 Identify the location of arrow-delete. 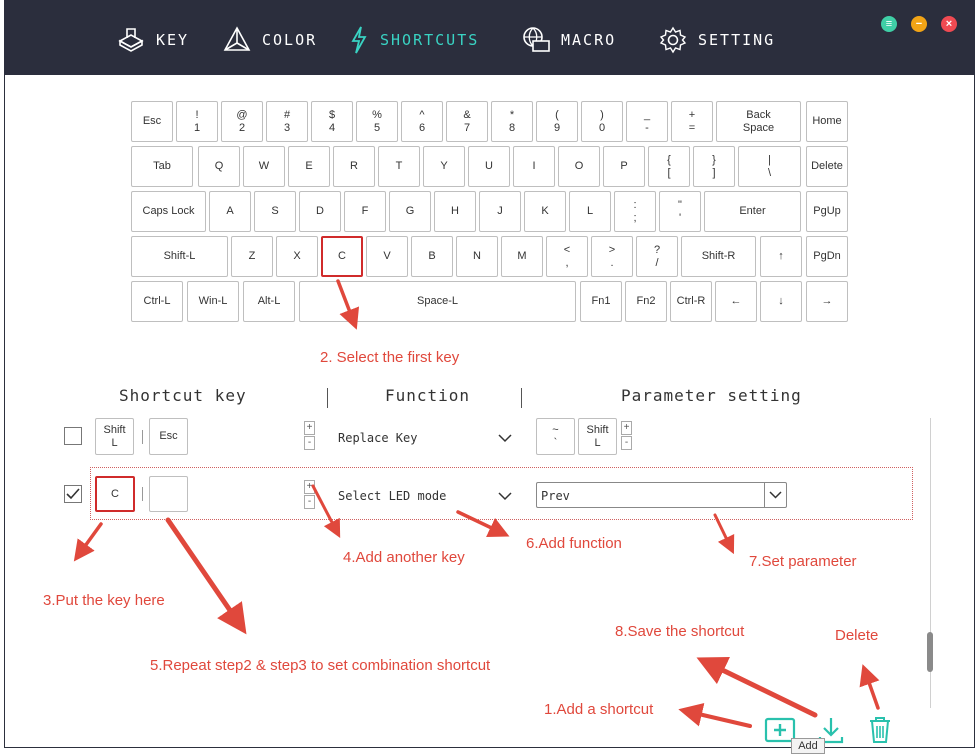
(869, 687).